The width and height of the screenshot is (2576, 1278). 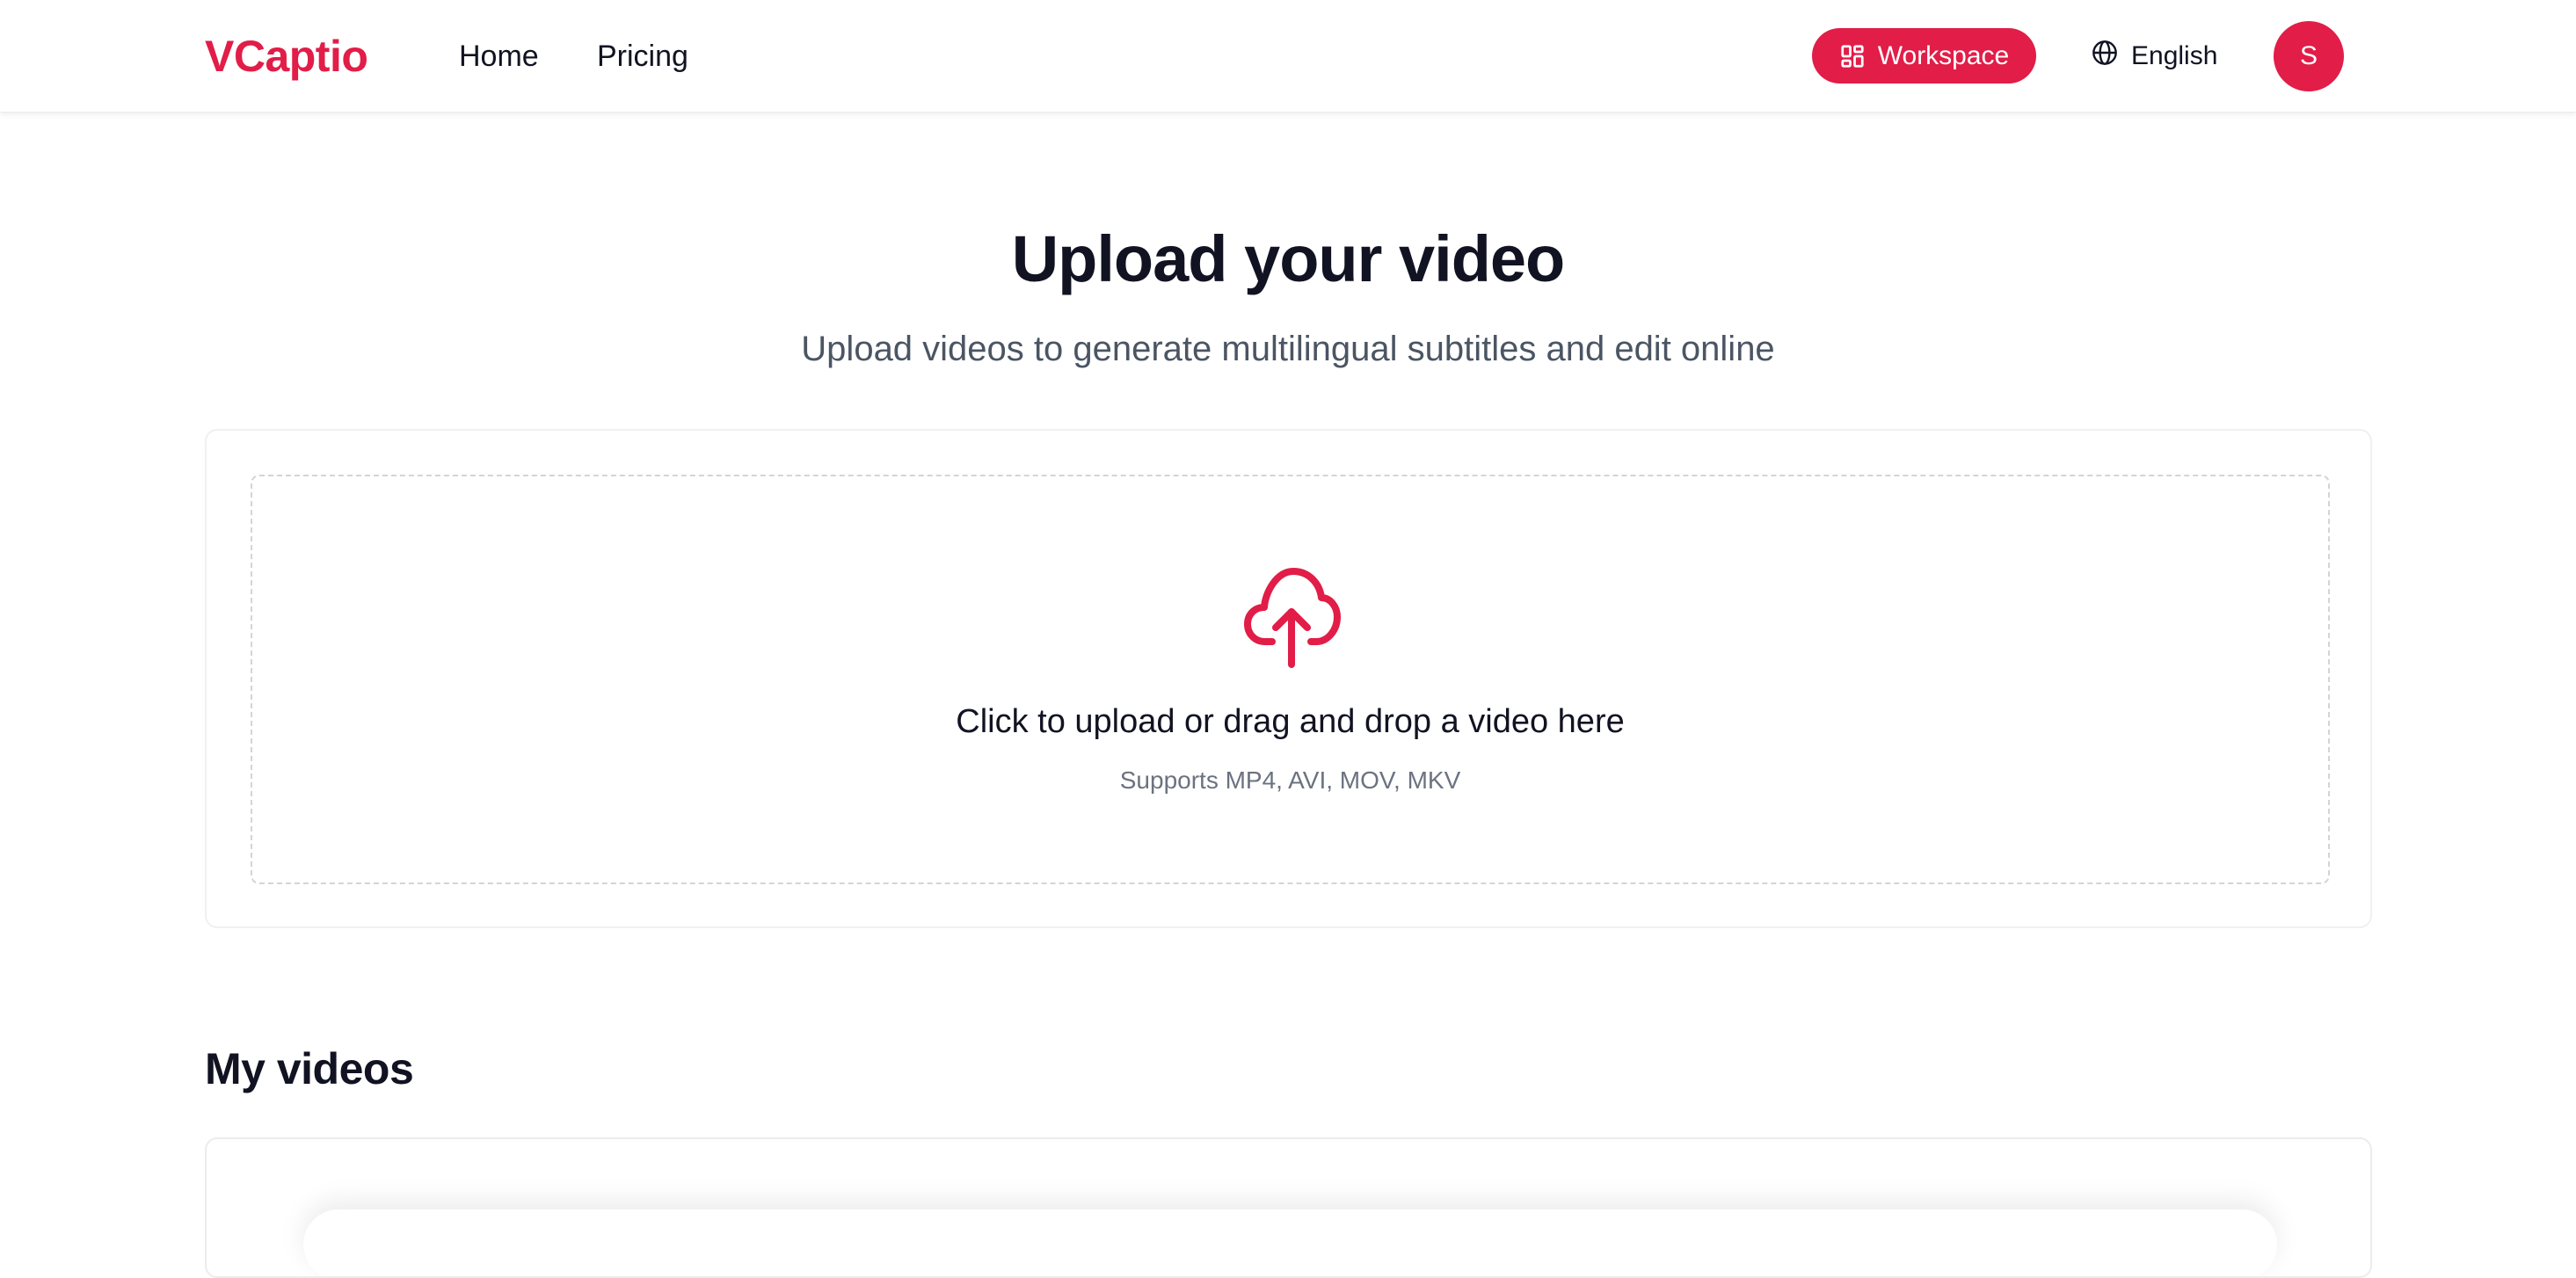 What do you see at coordinates (309, 1068) in the screenshot?
I see `my-videos-title: My videos` at bounding box center [309, 1068].